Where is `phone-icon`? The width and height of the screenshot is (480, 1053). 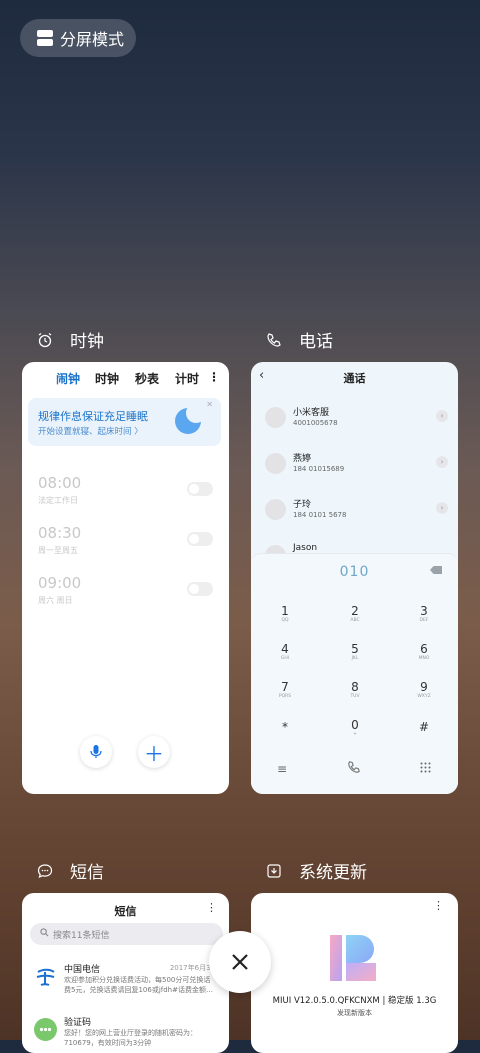
phone-icon is located at coordinates (274, 340).